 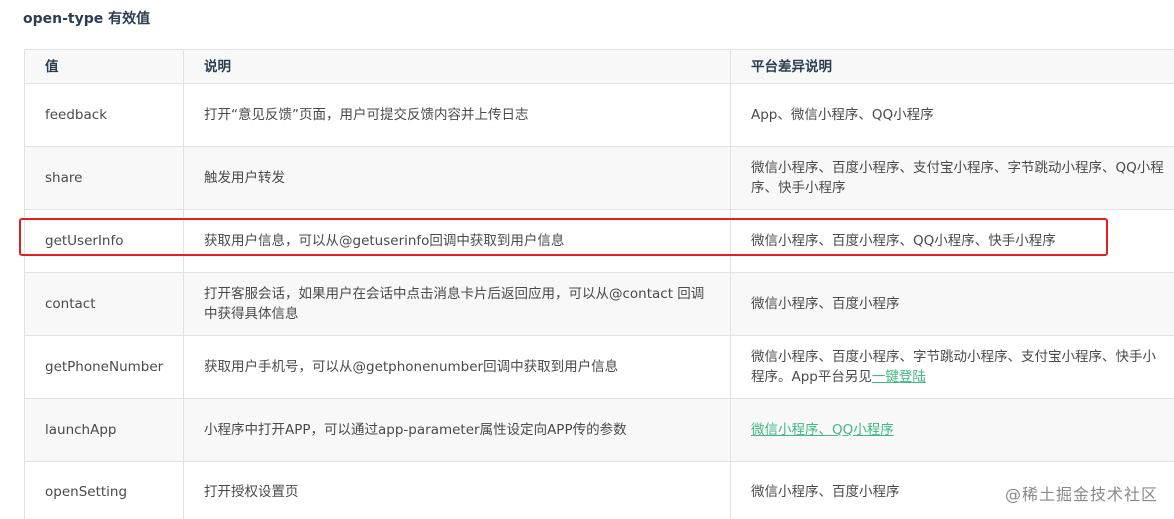 What do you see at coordinates (457, 178) in the screenshot?
I see `cell-description: 触发用户转发` at bounding box center [457, 178].